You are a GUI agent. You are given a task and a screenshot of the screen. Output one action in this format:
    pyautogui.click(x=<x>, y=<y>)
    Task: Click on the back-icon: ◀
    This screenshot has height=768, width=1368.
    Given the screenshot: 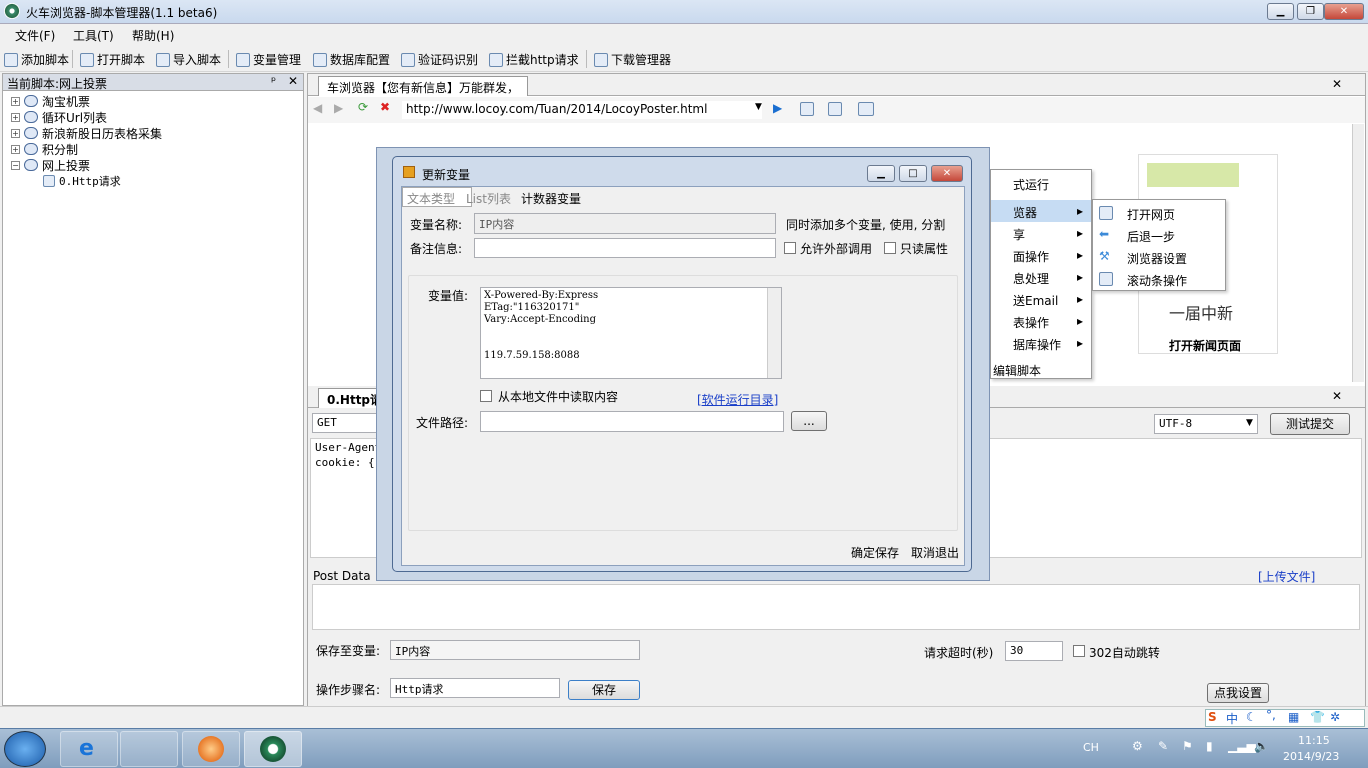 What is the action you would take?
    pyautogui.click(x=317, y=108)
    